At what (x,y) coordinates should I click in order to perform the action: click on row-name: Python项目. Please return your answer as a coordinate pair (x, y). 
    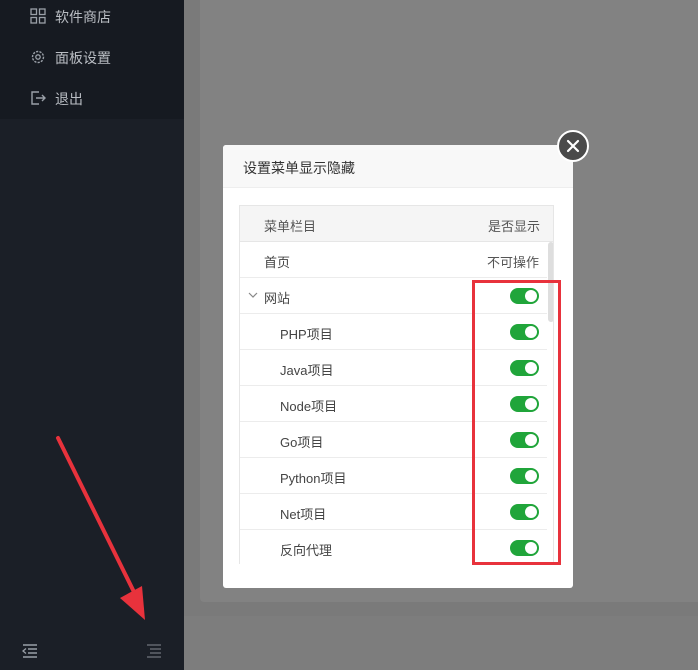
    Looking at the image, I should click on (313, 478).